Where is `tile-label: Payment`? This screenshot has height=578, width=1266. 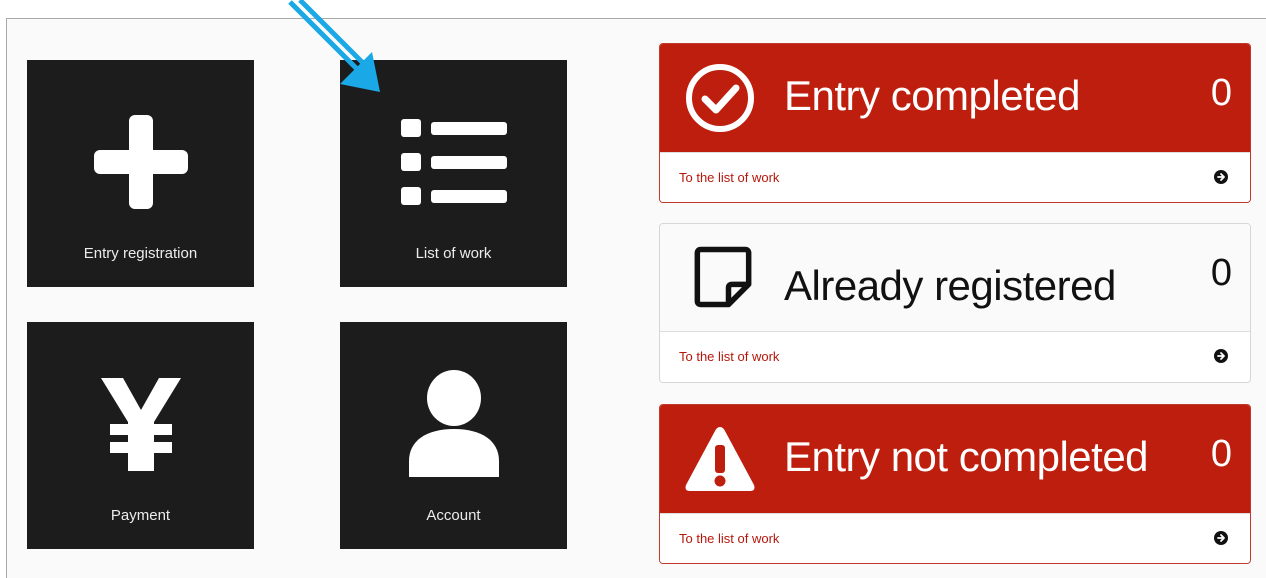 tile-label: Payment is located at coordinates (140, 515).